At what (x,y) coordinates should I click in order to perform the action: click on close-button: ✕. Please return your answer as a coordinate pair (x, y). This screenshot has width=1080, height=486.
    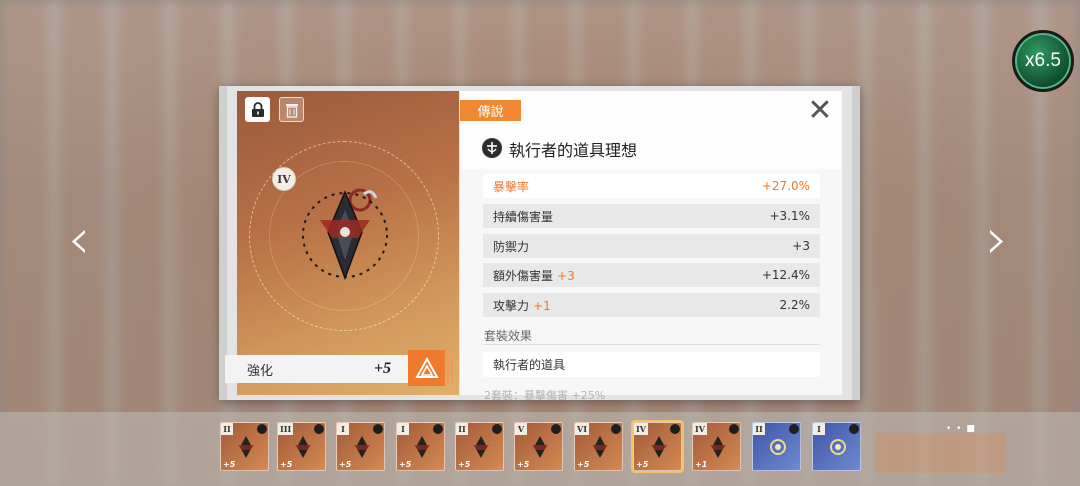
    Looking at the image, I should click on (820, 111).